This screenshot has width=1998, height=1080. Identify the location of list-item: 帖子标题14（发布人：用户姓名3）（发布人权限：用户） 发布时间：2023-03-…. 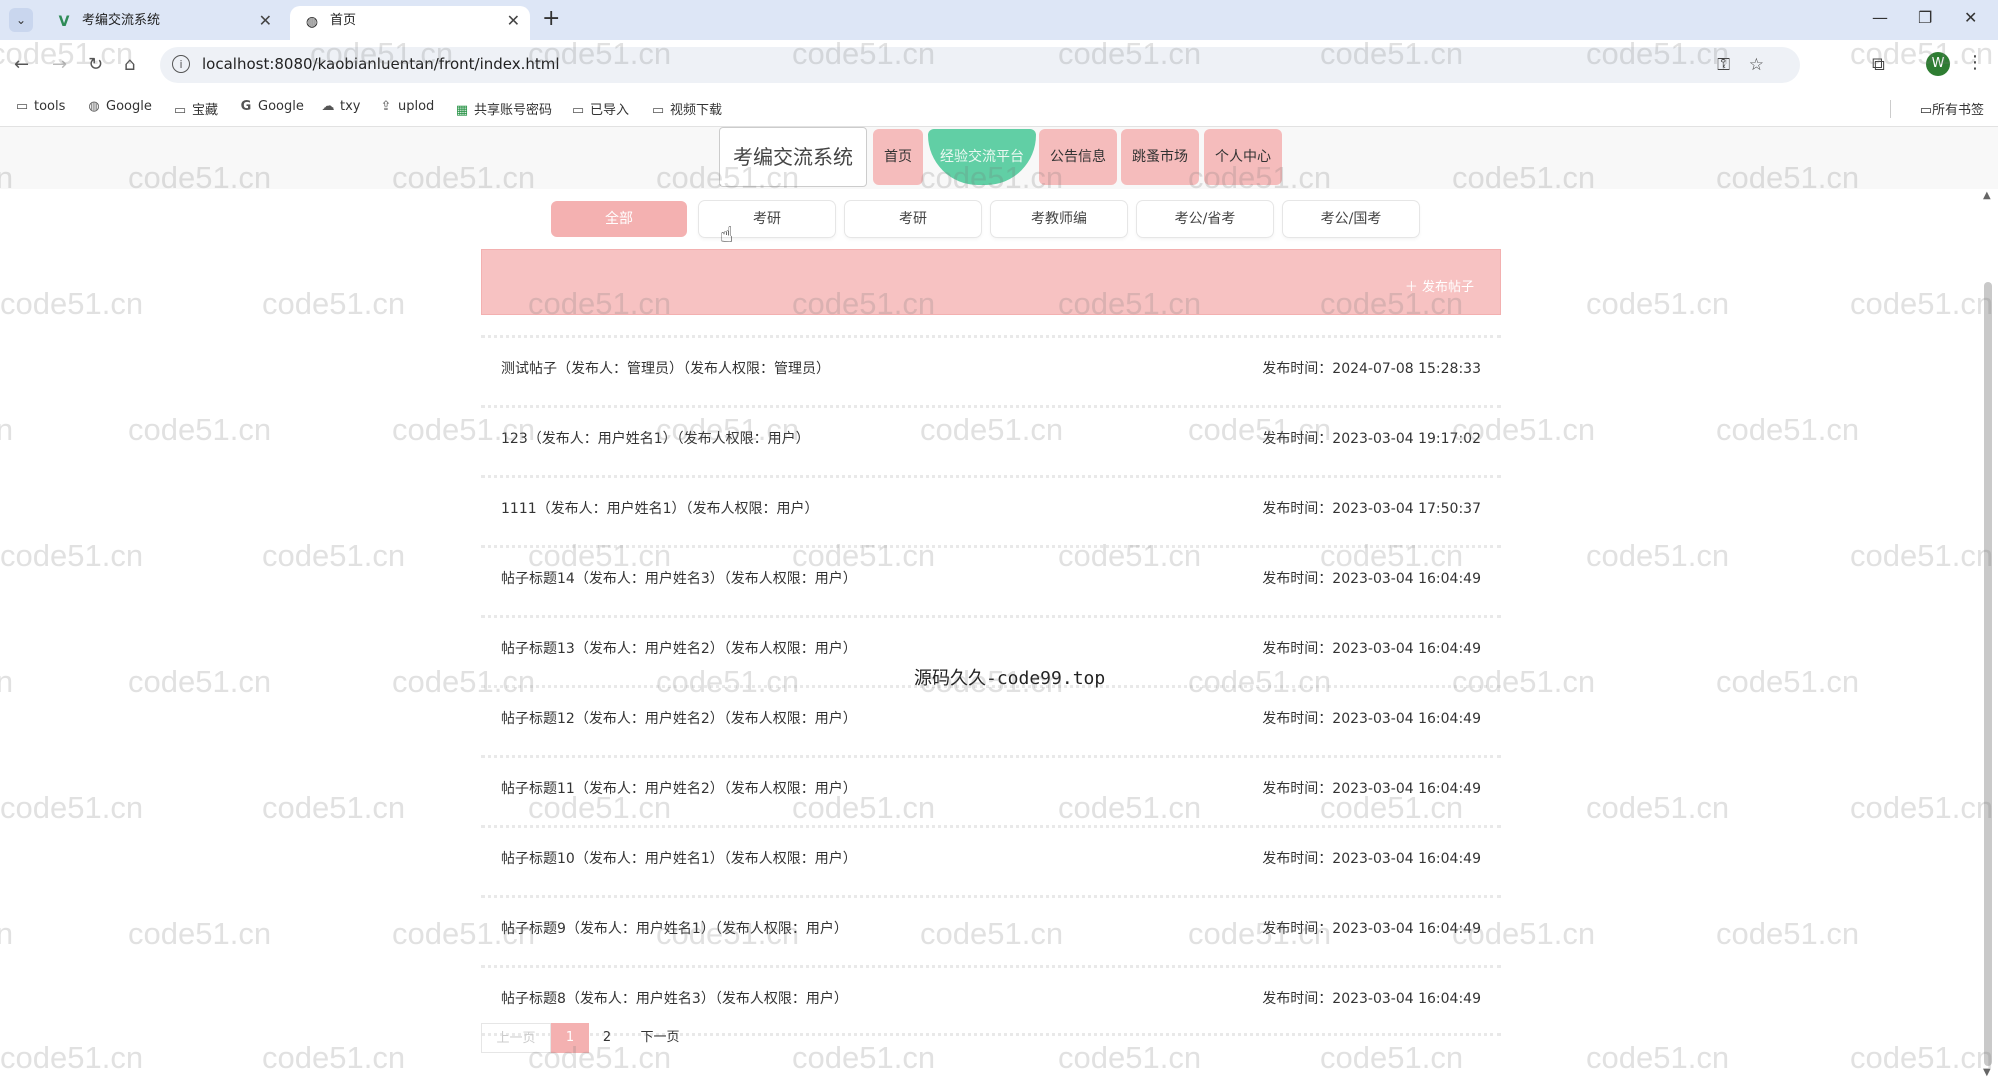
(991, 579).